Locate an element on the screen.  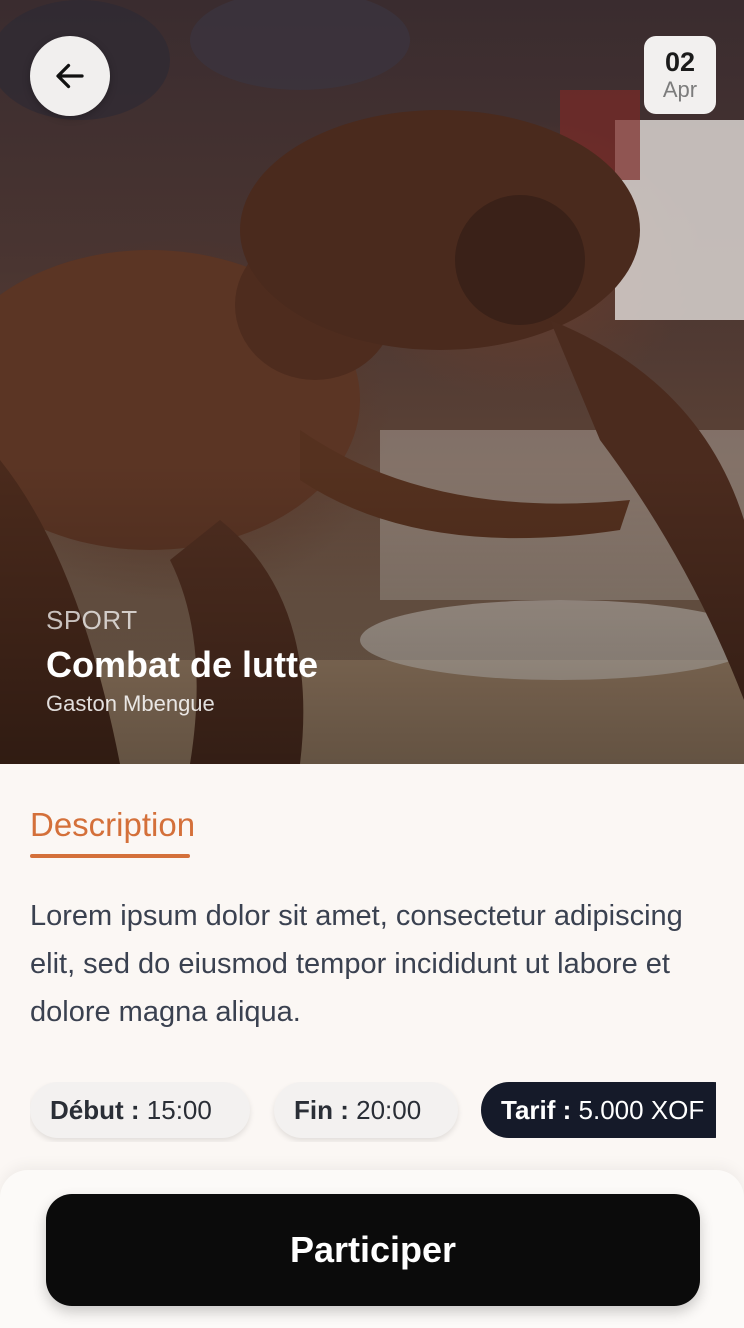
price-value: 5.000 XOF is located at coordinates (641, 1110).